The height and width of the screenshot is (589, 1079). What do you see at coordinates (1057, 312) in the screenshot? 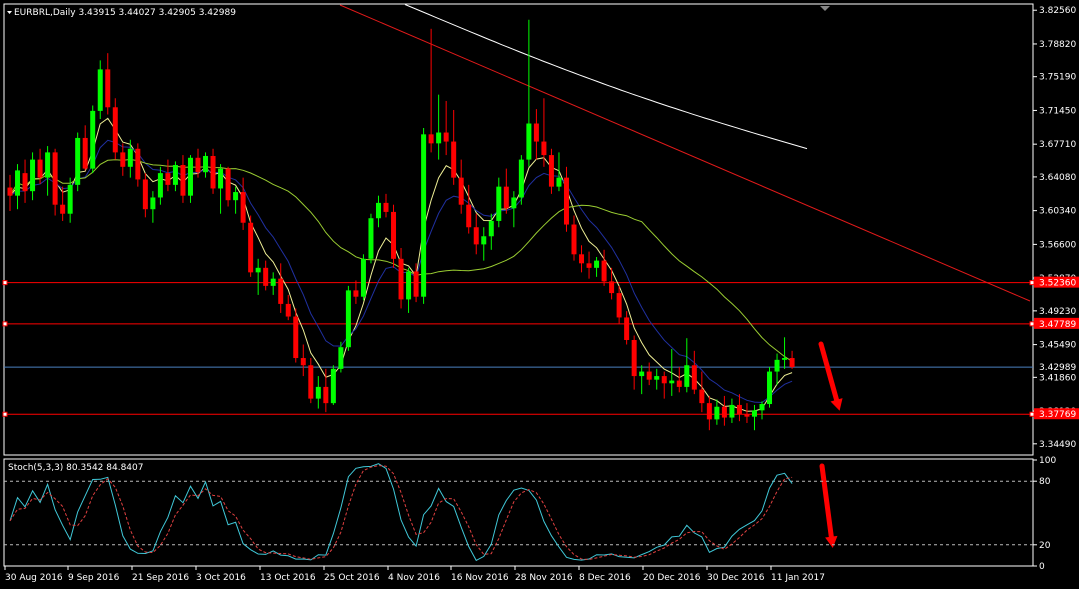
I see `price-tick-label: 3.49230` at bounding box center [1057, 312].